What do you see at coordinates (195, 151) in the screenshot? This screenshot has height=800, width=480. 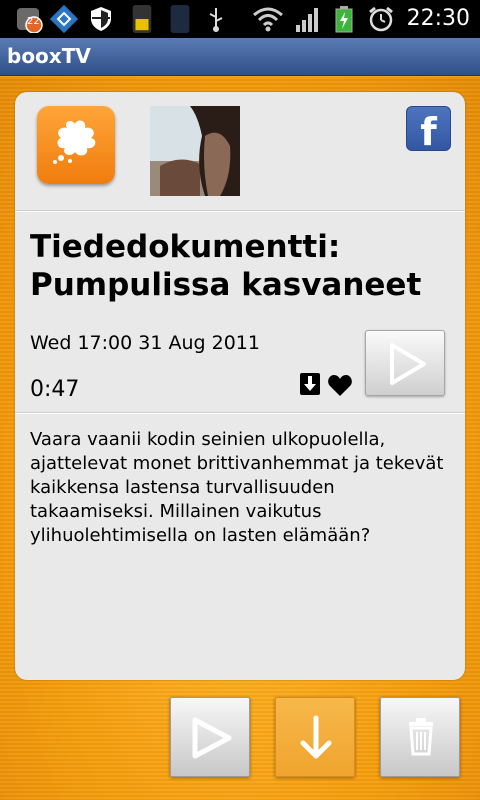 I see `program-thumbnail` at bounding box center [195, 151].